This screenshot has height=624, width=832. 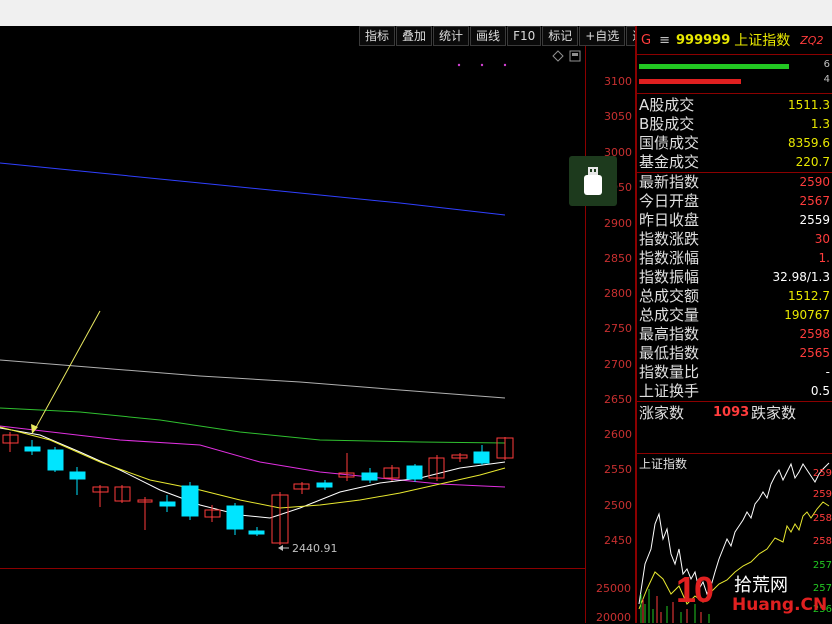 What do you see at coordinates (618, 328) in the screenshot?
I see `price-tick: 2750` at bounding box center [618, 328].